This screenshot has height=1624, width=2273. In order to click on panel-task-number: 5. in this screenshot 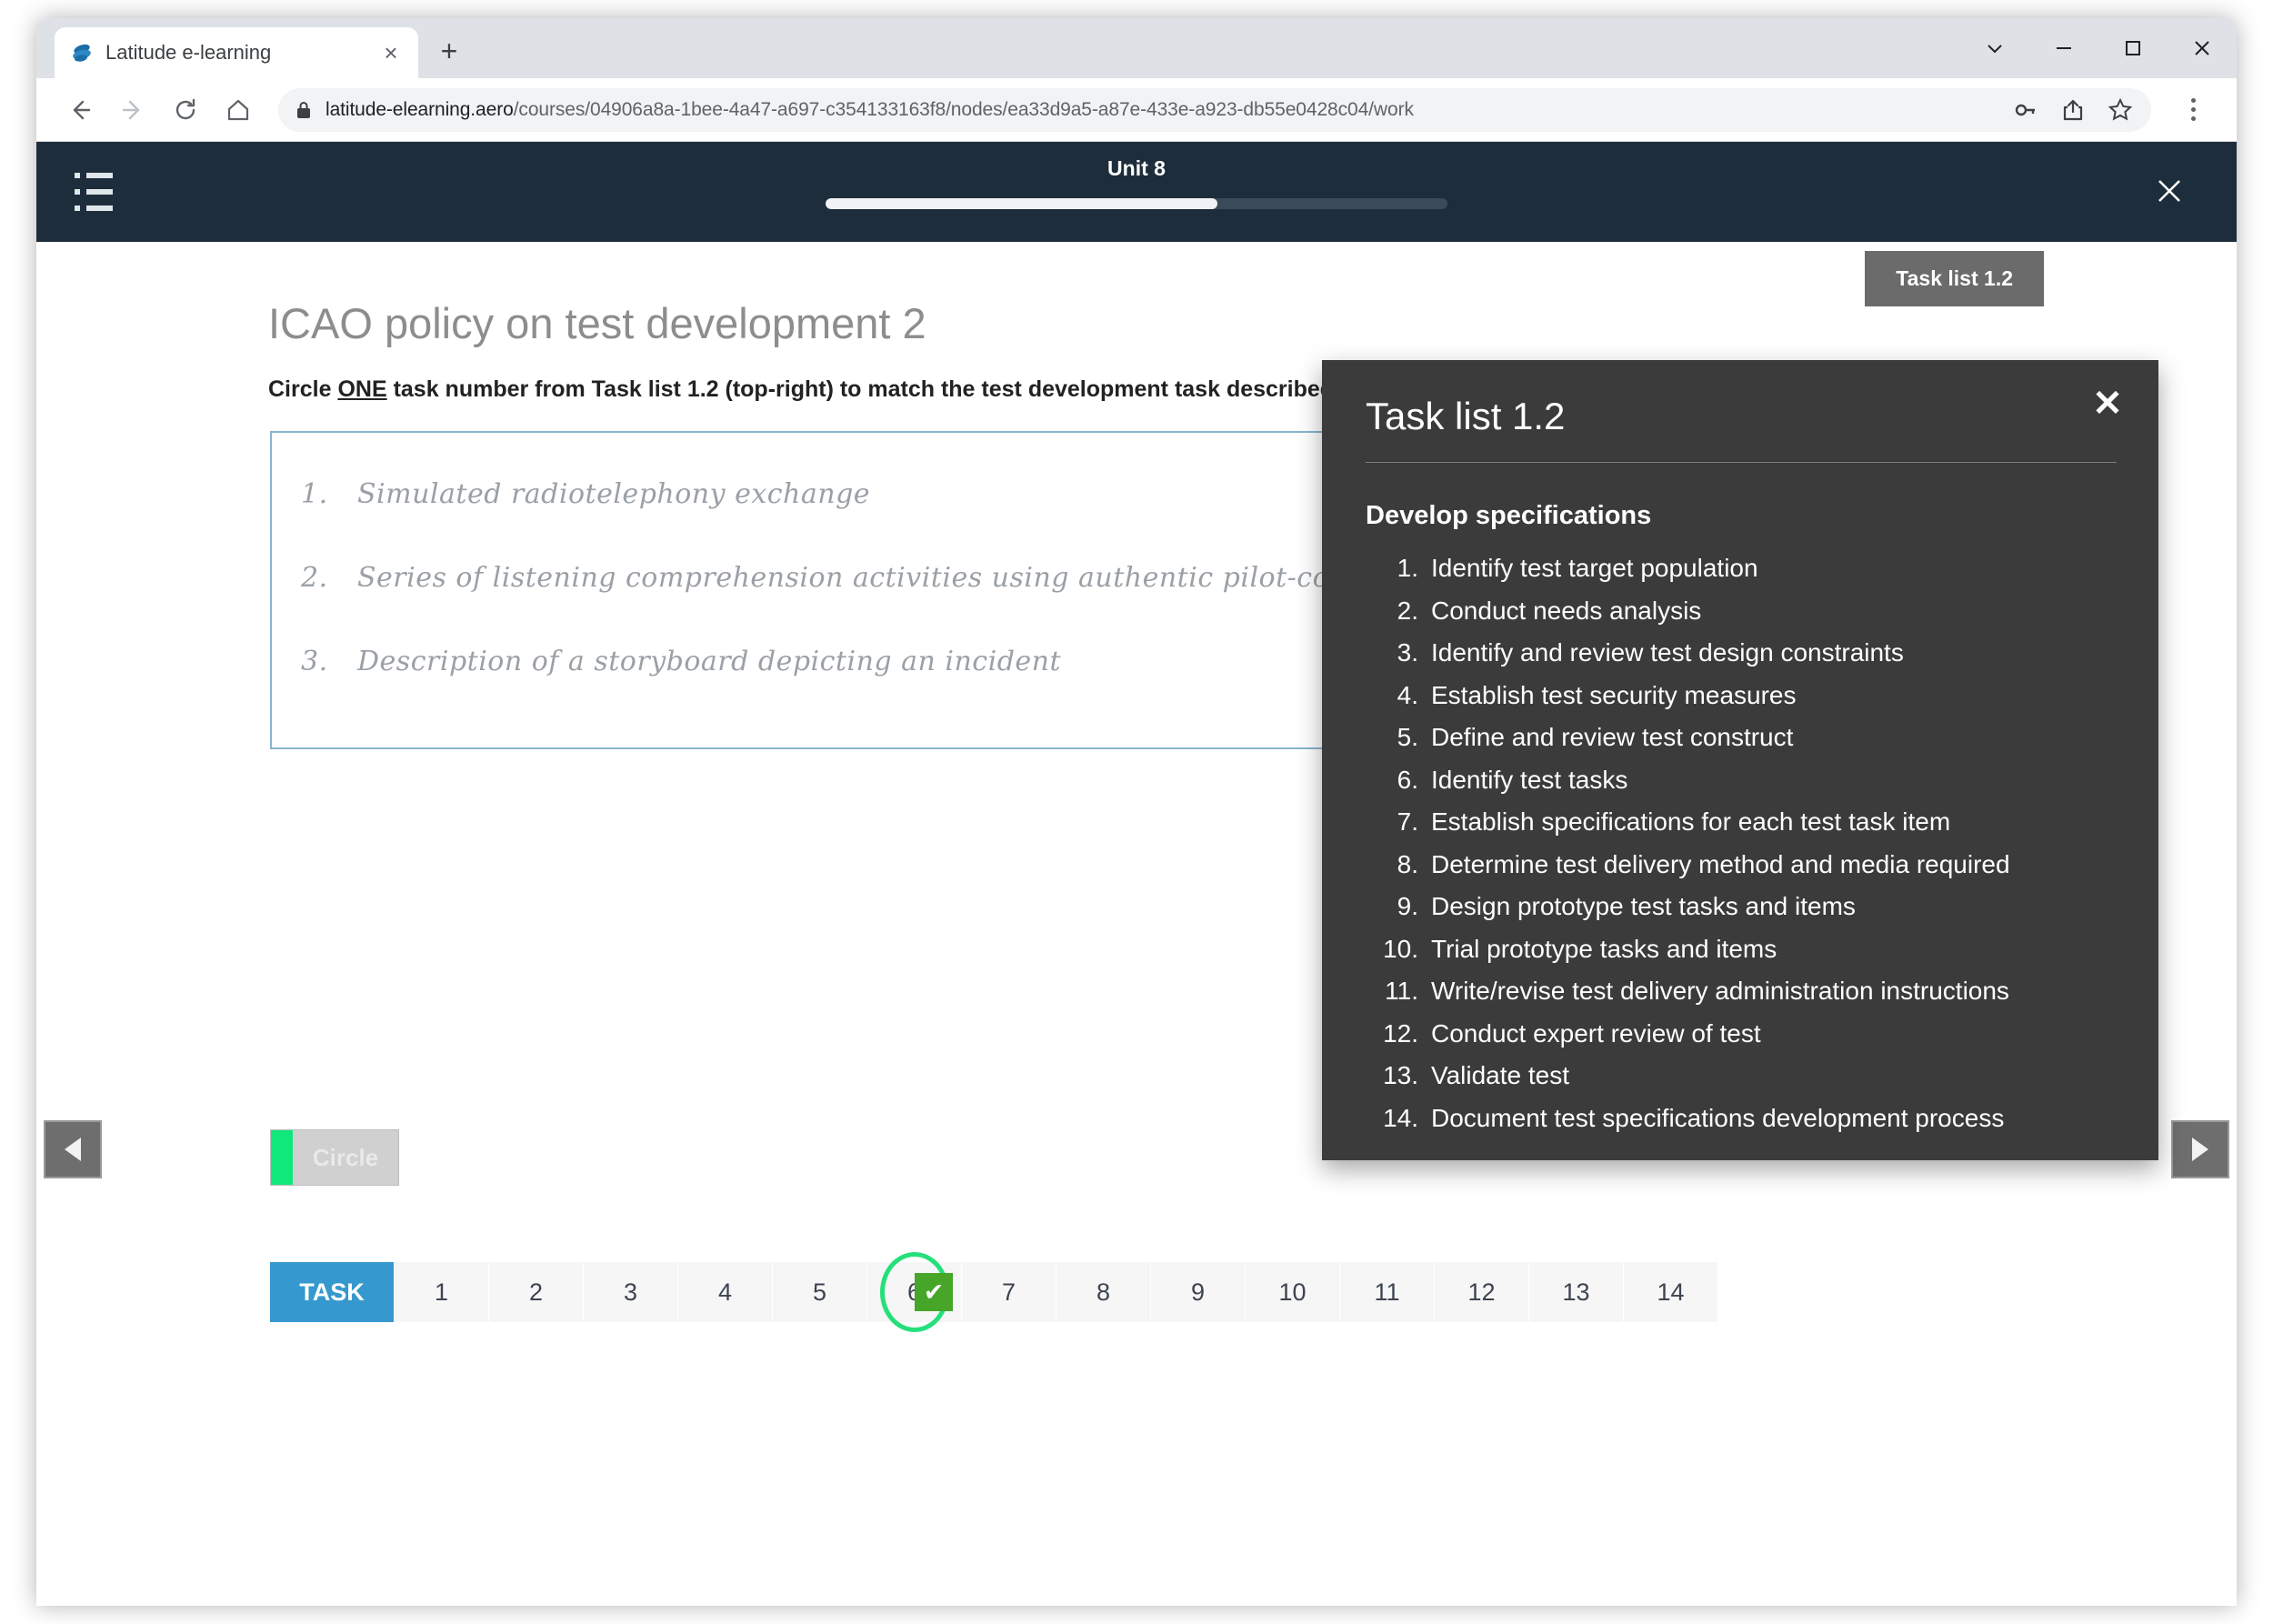, I will do `click(1407, 737)`.